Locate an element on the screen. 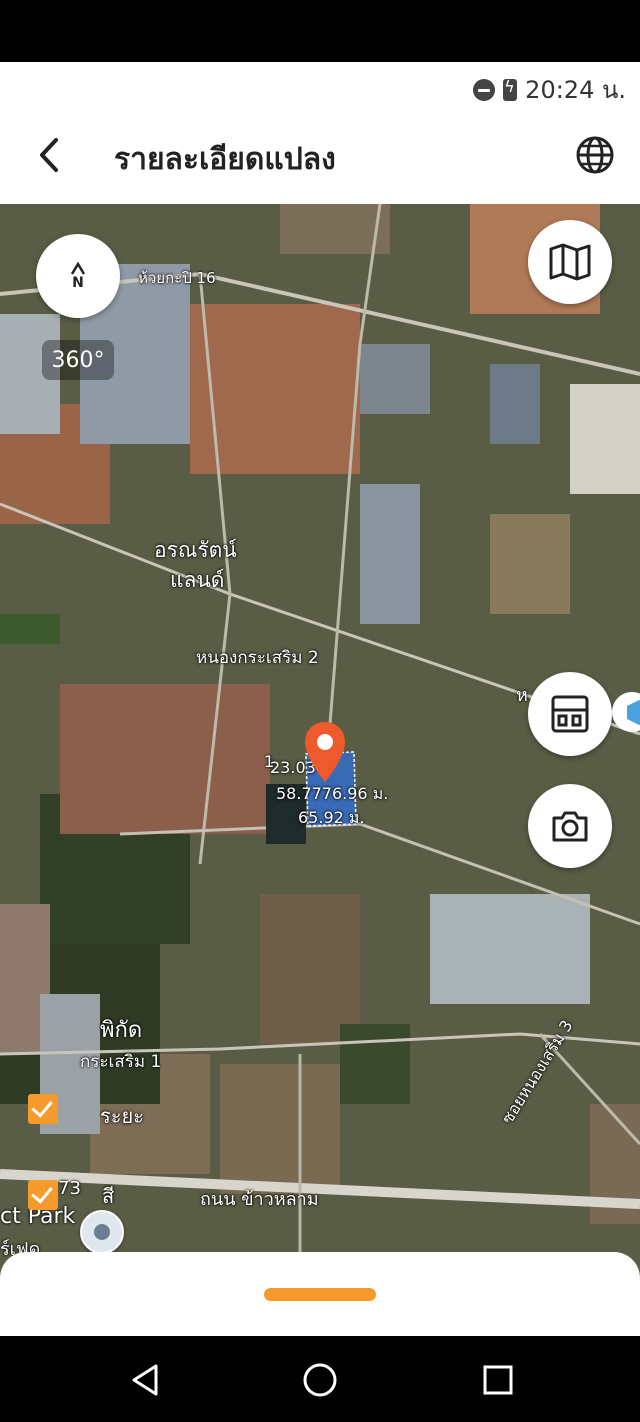 The height and width of the screenshot is (1422, 640). map-label-pikad: พิกัด is located at coordinates (121, 1030).